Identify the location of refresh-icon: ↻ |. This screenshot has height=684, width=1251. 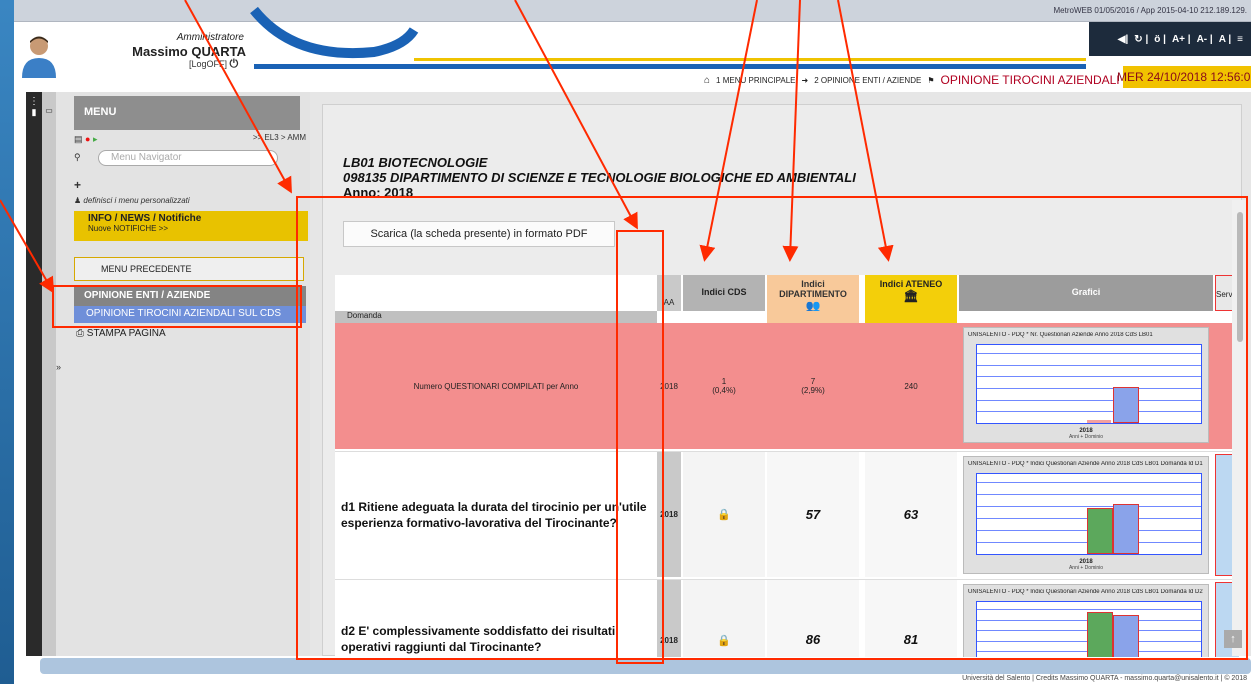
(1141, 39).